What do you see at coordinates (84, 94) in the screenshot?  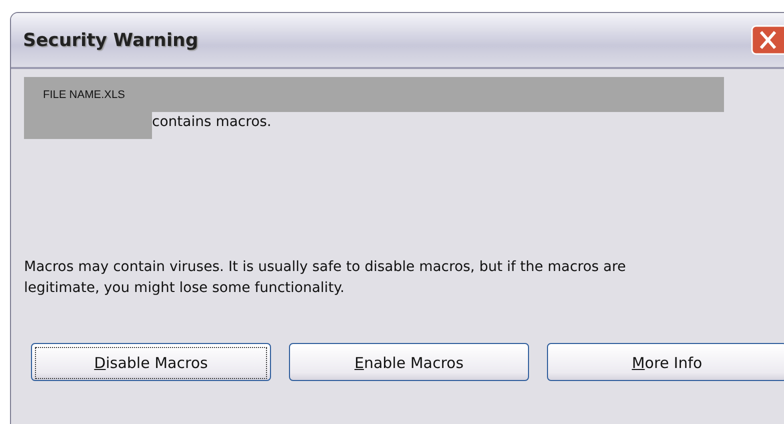 I see `file-name: FILE NAME.XLS` at bounding box center [84, 94].